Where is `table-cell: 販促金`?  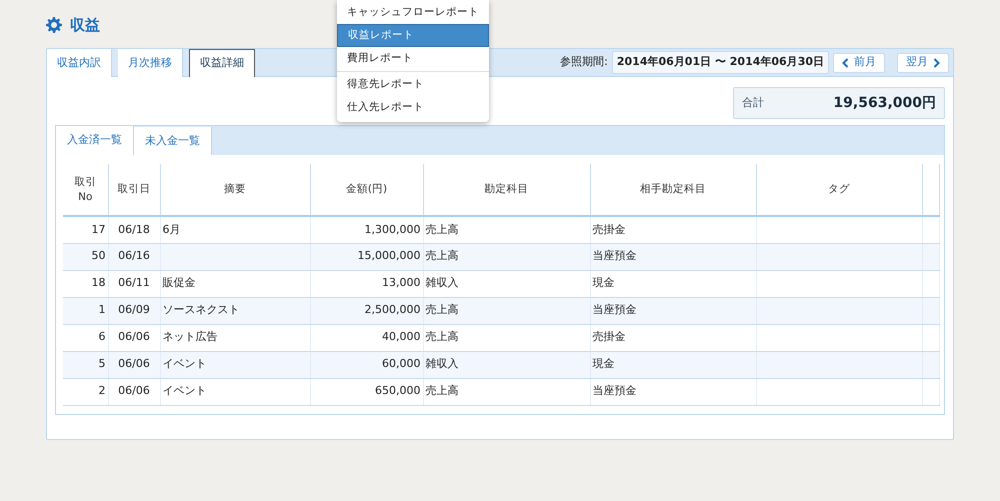
table-cell: 販促金 is located at coordinates (235, 283).